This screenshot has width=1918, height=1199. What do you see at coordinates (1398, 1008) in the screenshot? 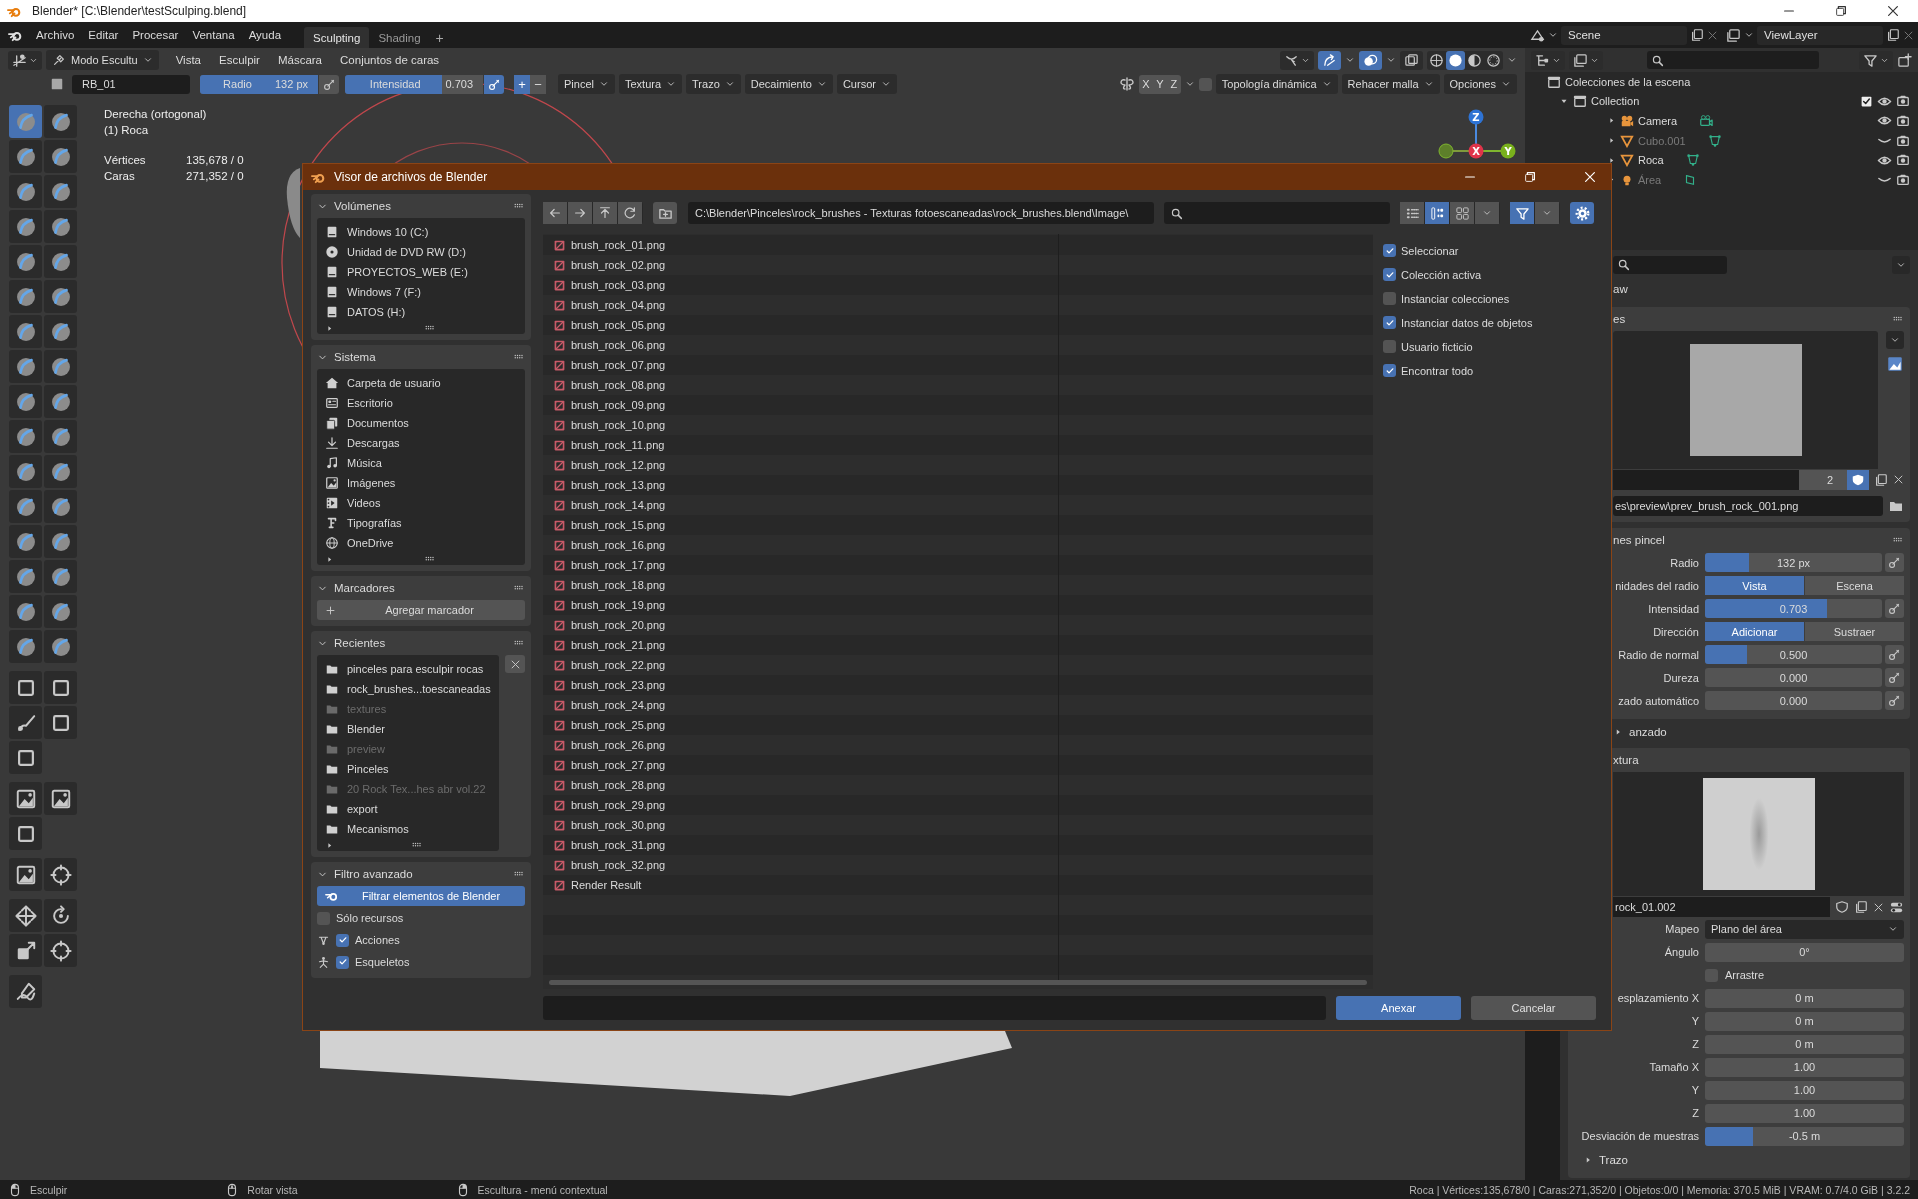
I see `dialog-button: Anexar` at bounding box center [1398, 1008].